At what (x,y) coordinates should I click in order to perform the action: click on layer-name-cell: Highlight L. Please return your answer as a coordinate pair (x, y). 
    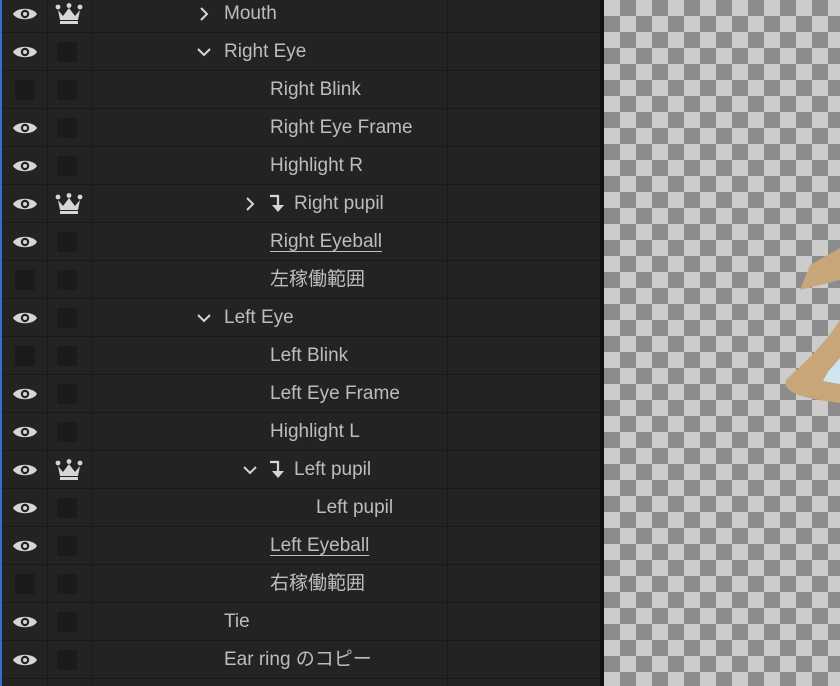
    Looking at the image, I should click on (270, 431).